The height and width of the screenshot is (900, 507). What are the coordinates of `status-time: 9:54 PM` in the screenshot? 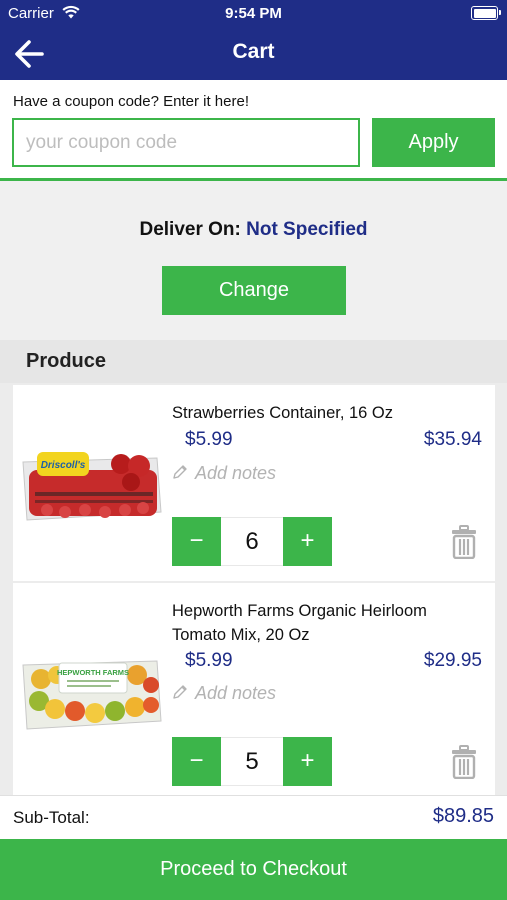 It's located at (253, 13).